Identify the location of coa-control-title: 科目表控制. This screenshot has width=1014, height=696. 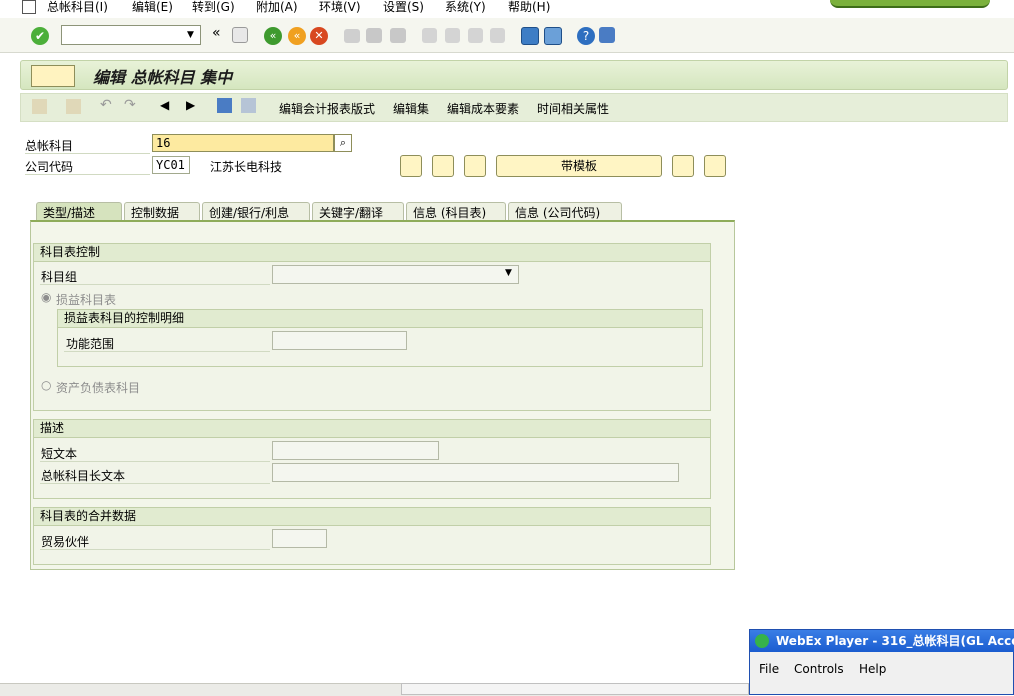
(372, 253).